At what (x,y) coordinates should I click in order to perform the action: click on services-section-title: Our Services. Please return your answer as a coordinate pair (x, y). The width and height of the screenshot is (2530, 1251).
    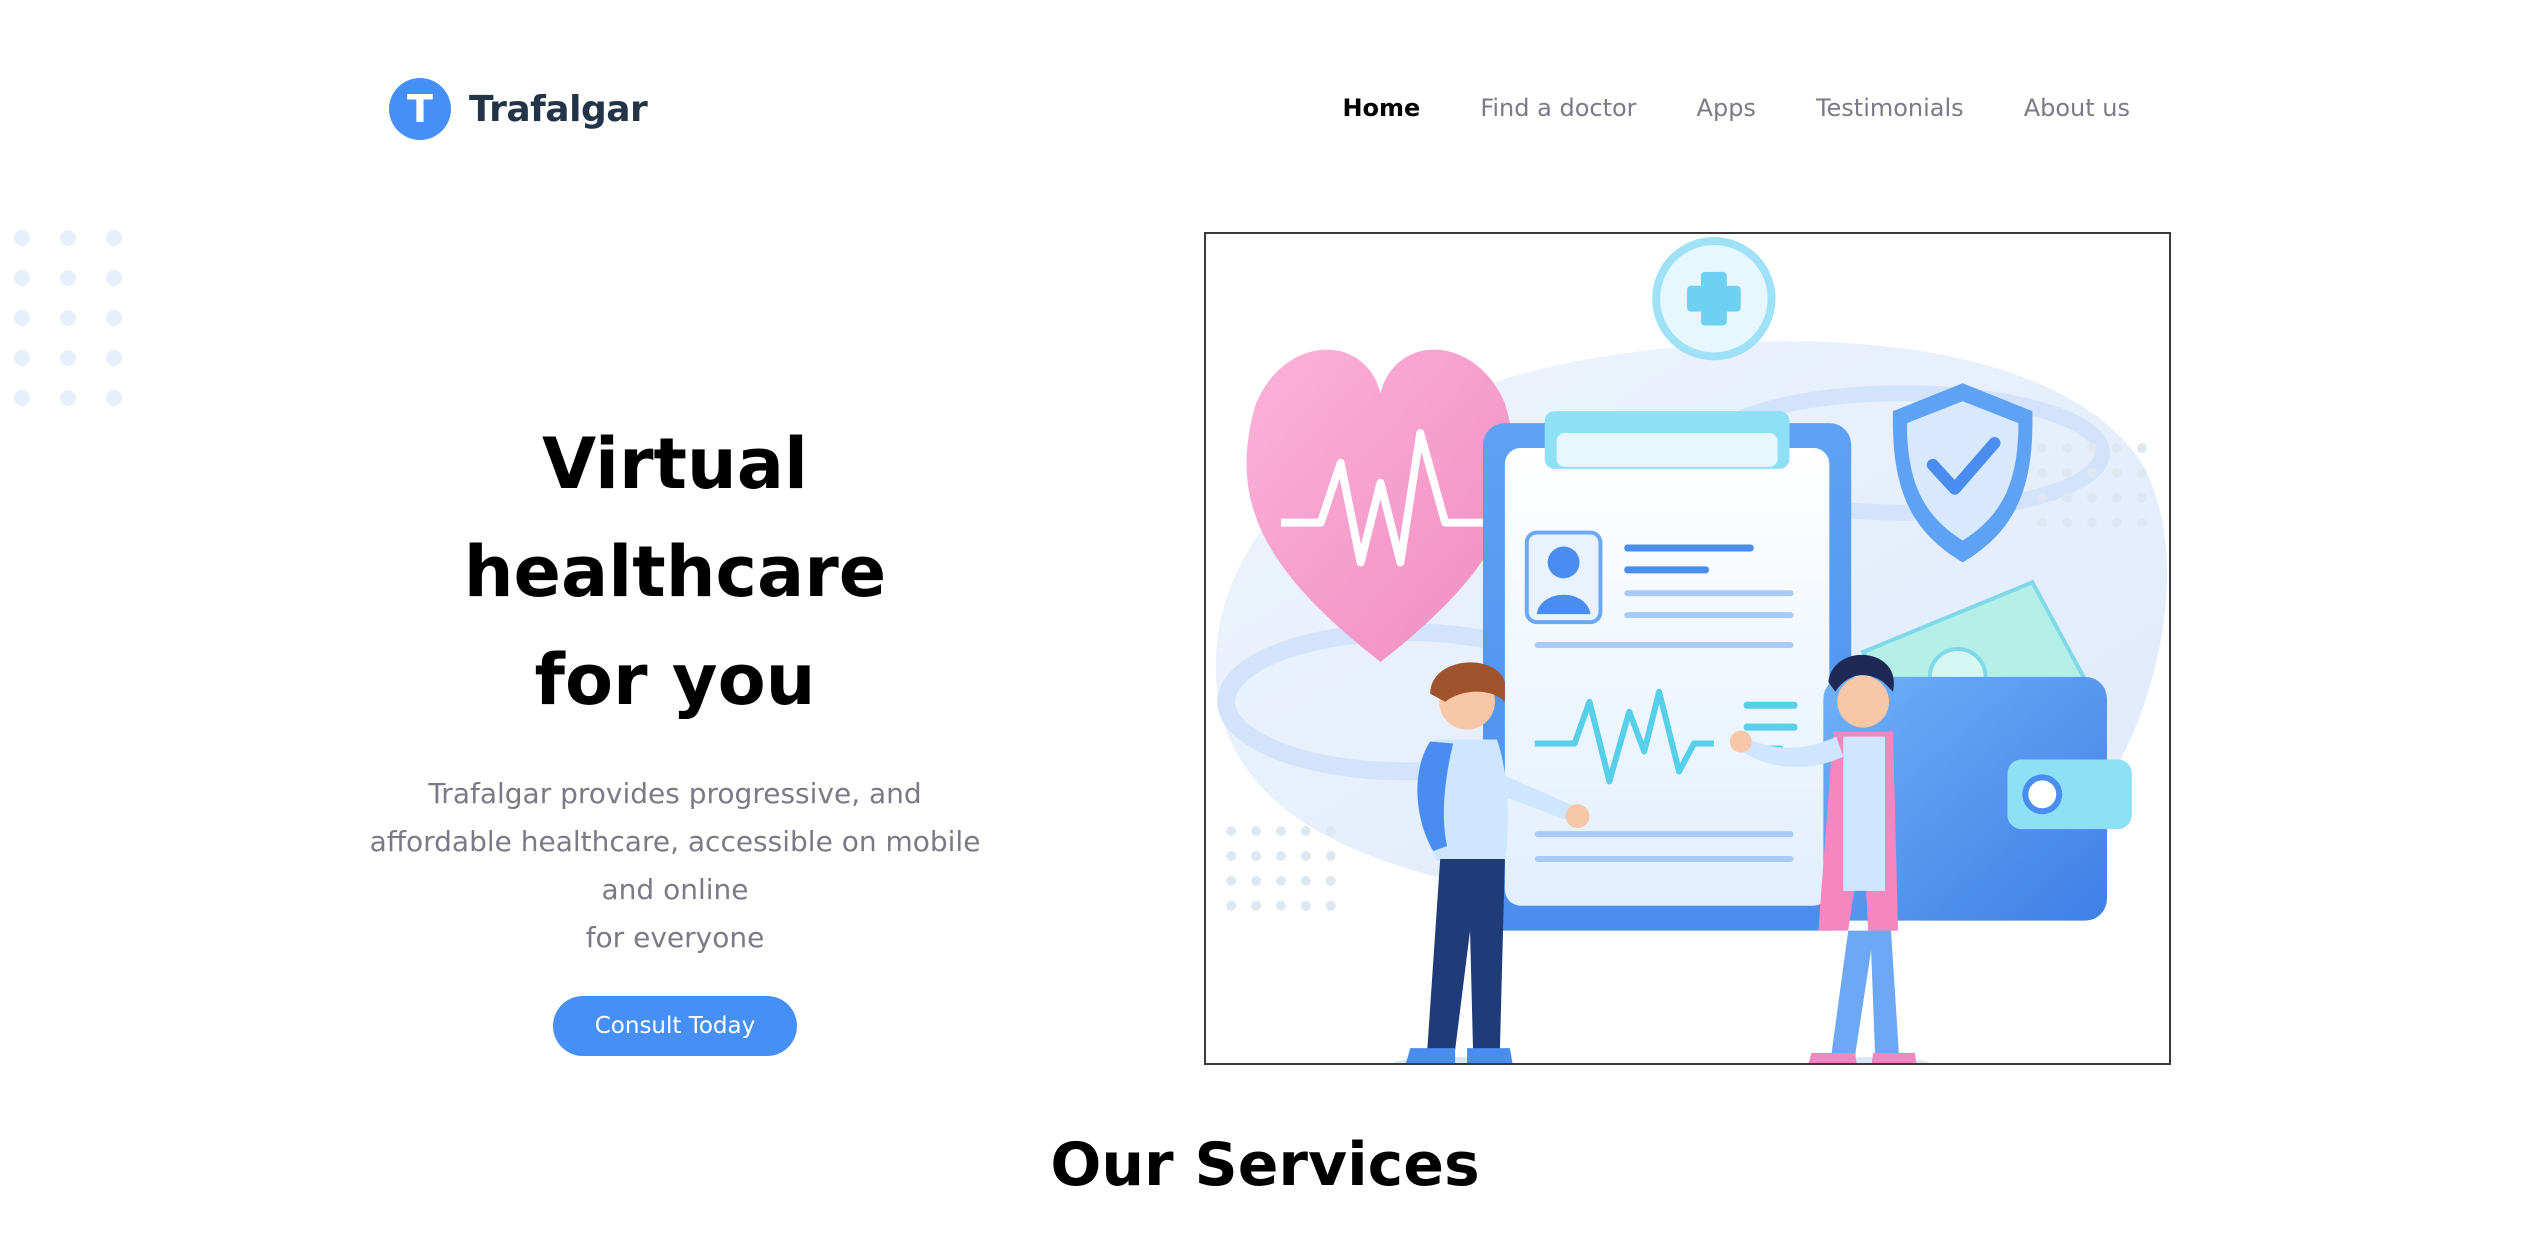
    Looking at the image, I should click on (1265, 1165).